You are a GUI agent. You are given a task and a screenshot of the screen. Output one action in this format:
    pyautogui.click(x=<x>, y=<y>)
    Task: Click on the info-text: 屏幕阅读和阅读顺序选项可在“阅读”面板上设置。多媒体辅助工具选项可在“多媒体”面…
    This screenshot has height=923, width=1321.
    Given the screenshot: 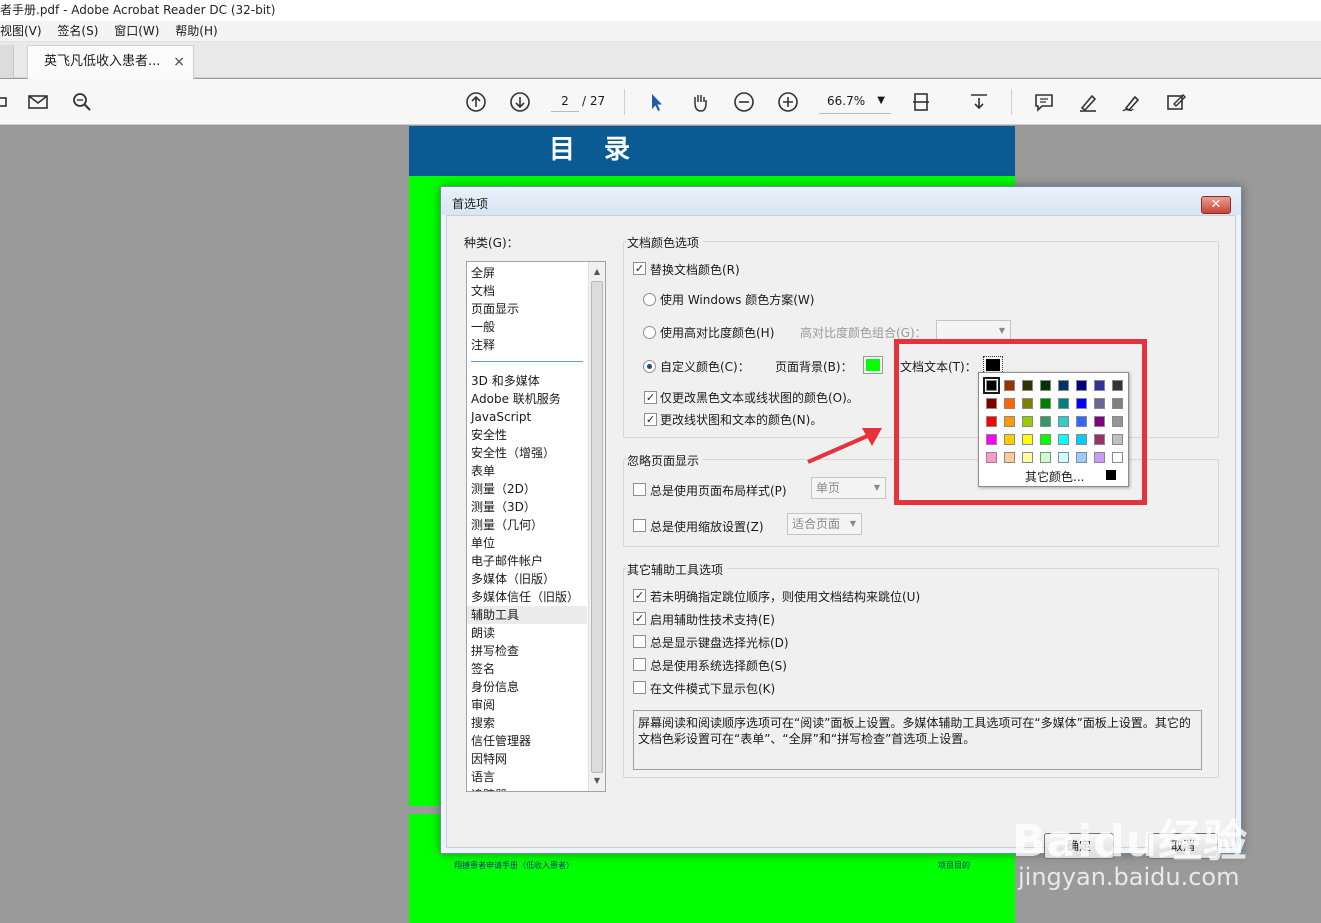 What is the action you would take?
    pyautogui.click(x=917, y=740)
    